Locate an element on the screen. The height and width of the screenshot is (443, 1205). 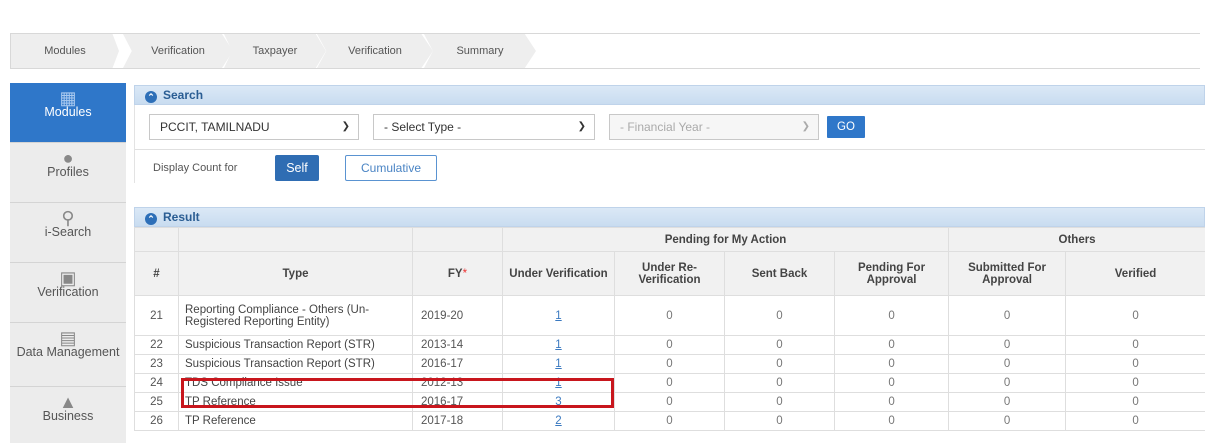
nav-label: Modules is located at coordinates (68, 112).